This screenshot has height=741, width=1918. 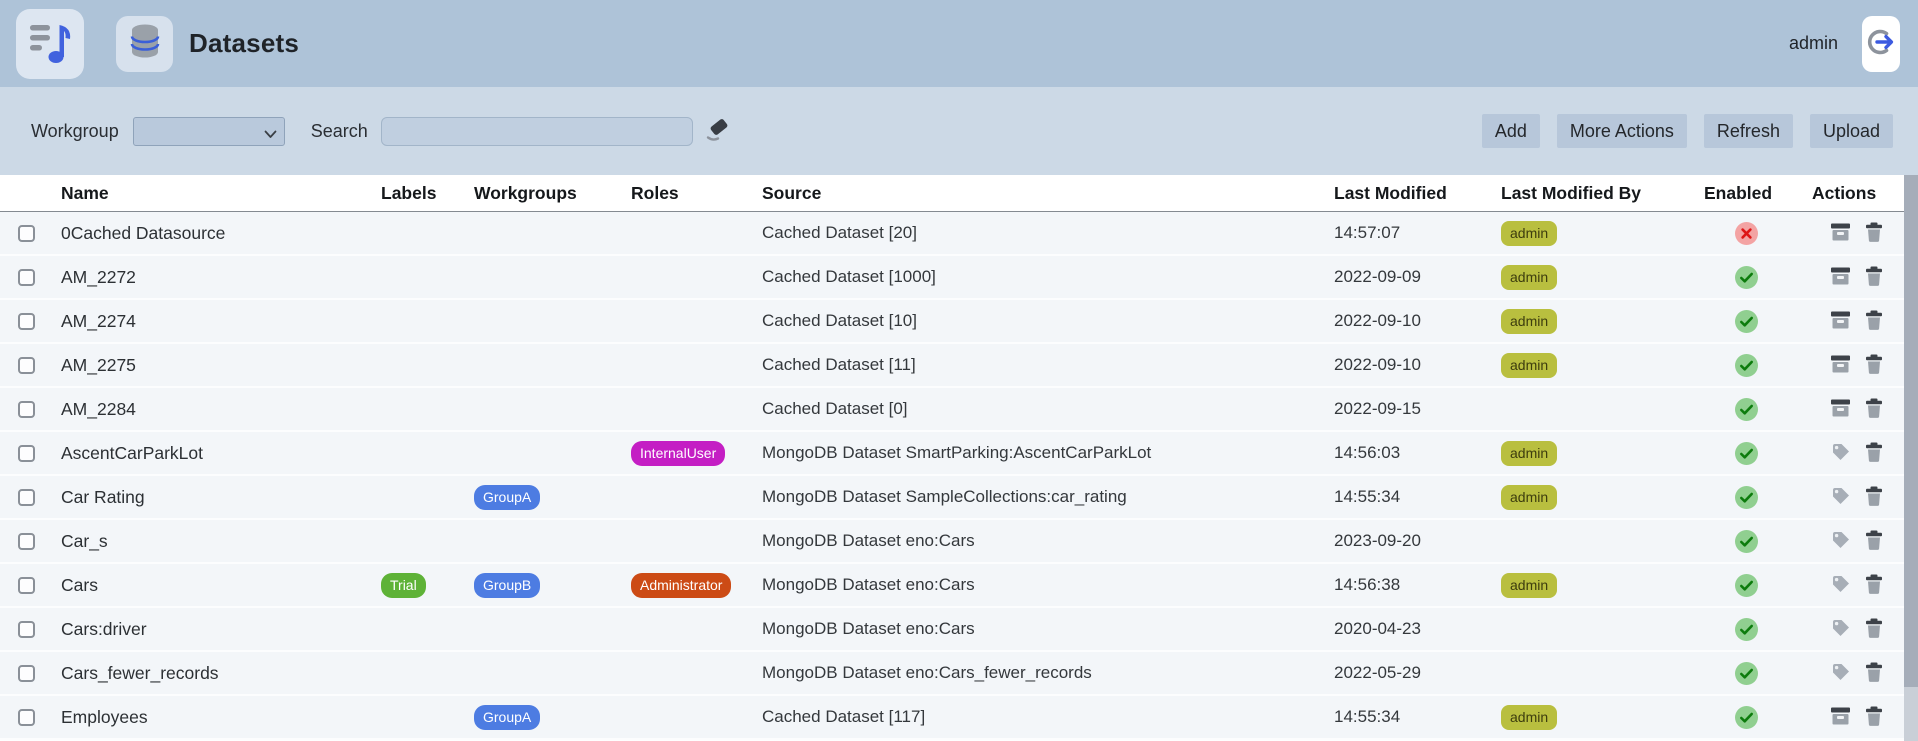 I want to click on workgroup-badge: GroupB, so click(x=507, y=585).